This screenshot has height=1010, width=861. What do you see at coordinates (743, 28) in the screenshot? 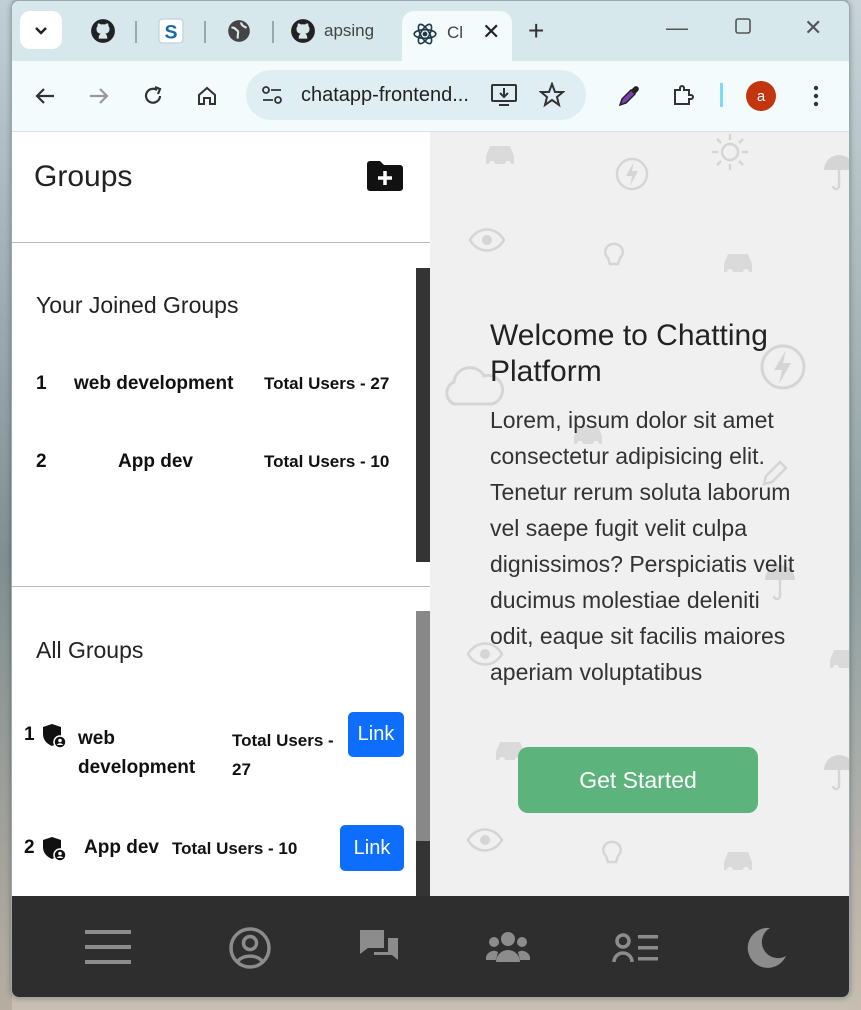
I see `maximize-icon` at bounding box center [743, 28].